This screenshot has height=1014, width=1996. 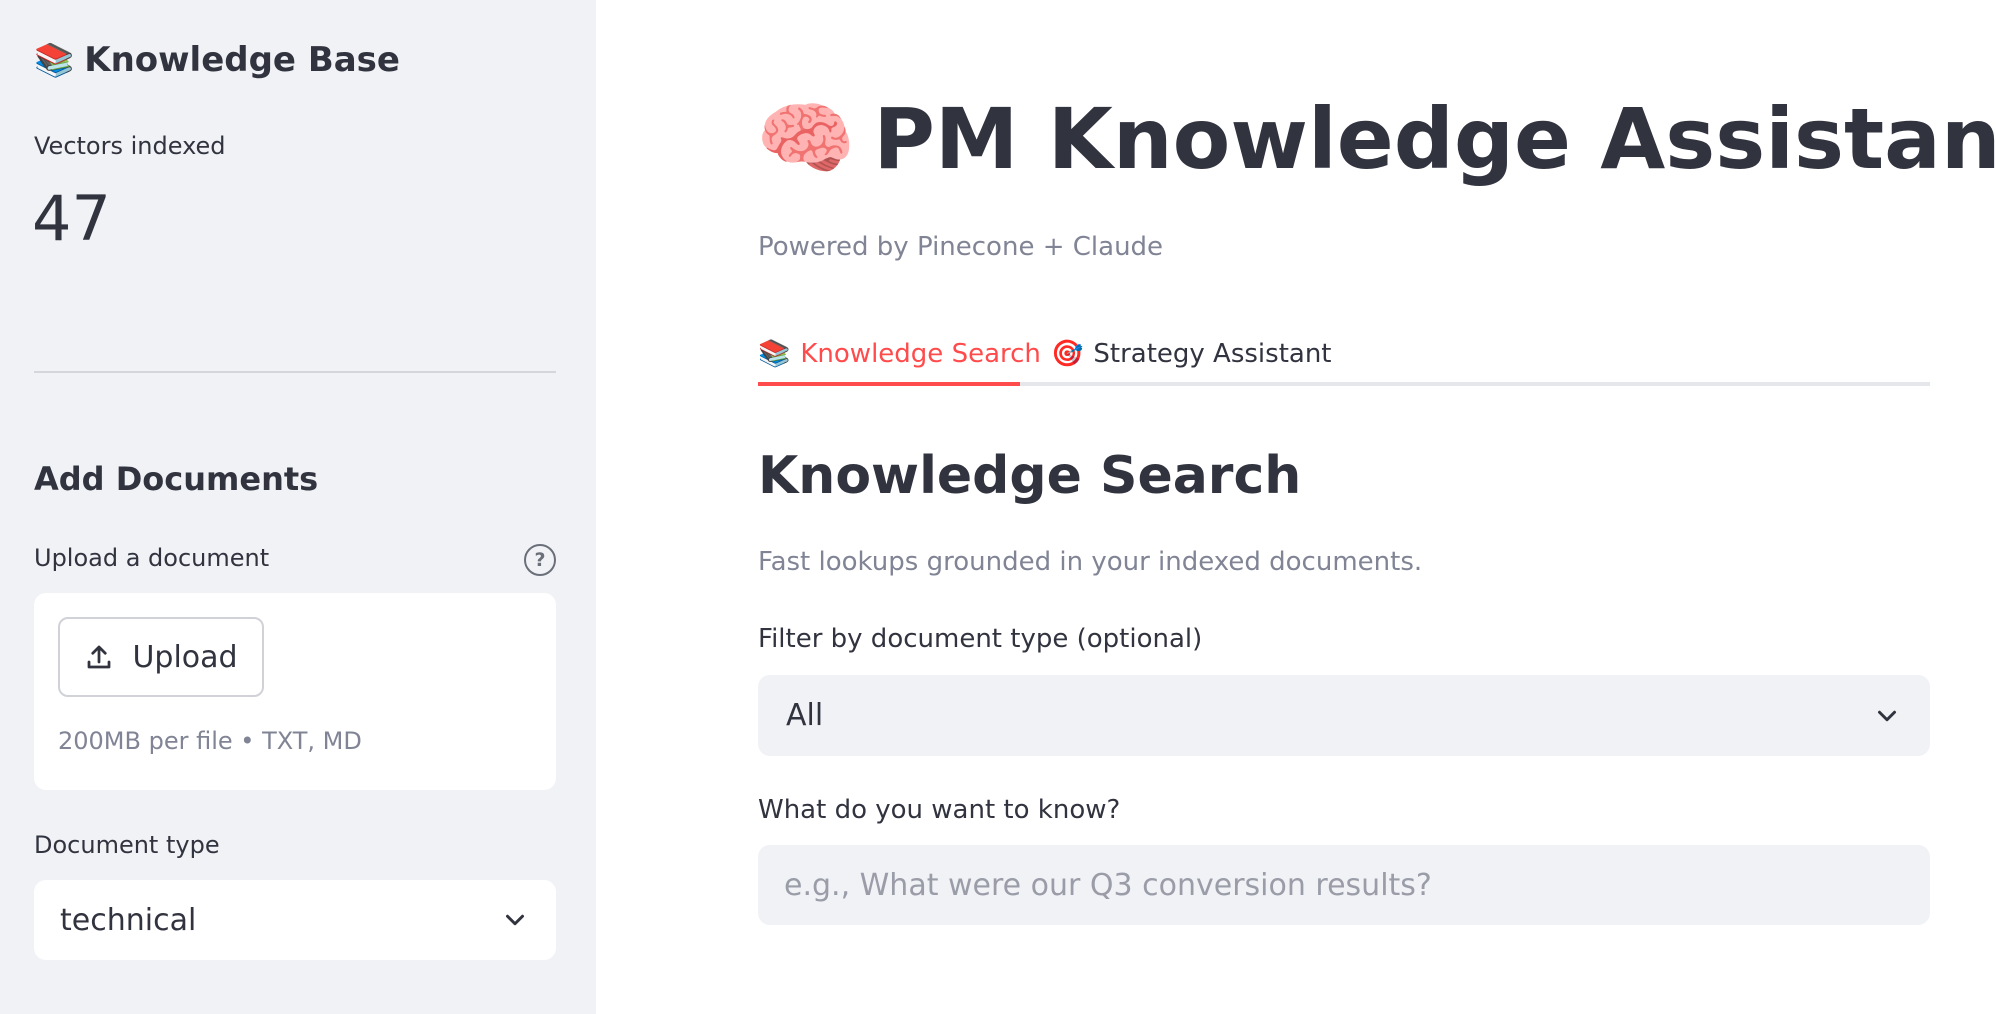 I want to click on add-documents-heading: Add Documents, so click(x=176, y=479).